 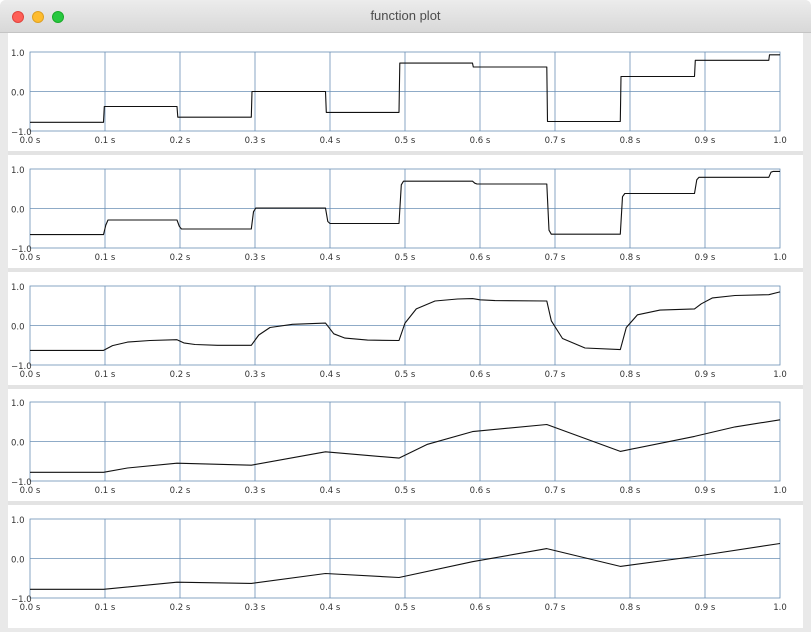 I want to click on title-bar: function plot, so click(x=405, y=16).